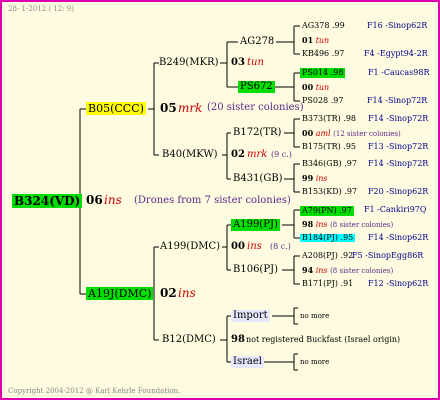 This screenshot has width=440, height=400. Describe the element at coordinates (328, 238) in the screenshot. I see `end-b184: B184(PJ) .95` at that location.